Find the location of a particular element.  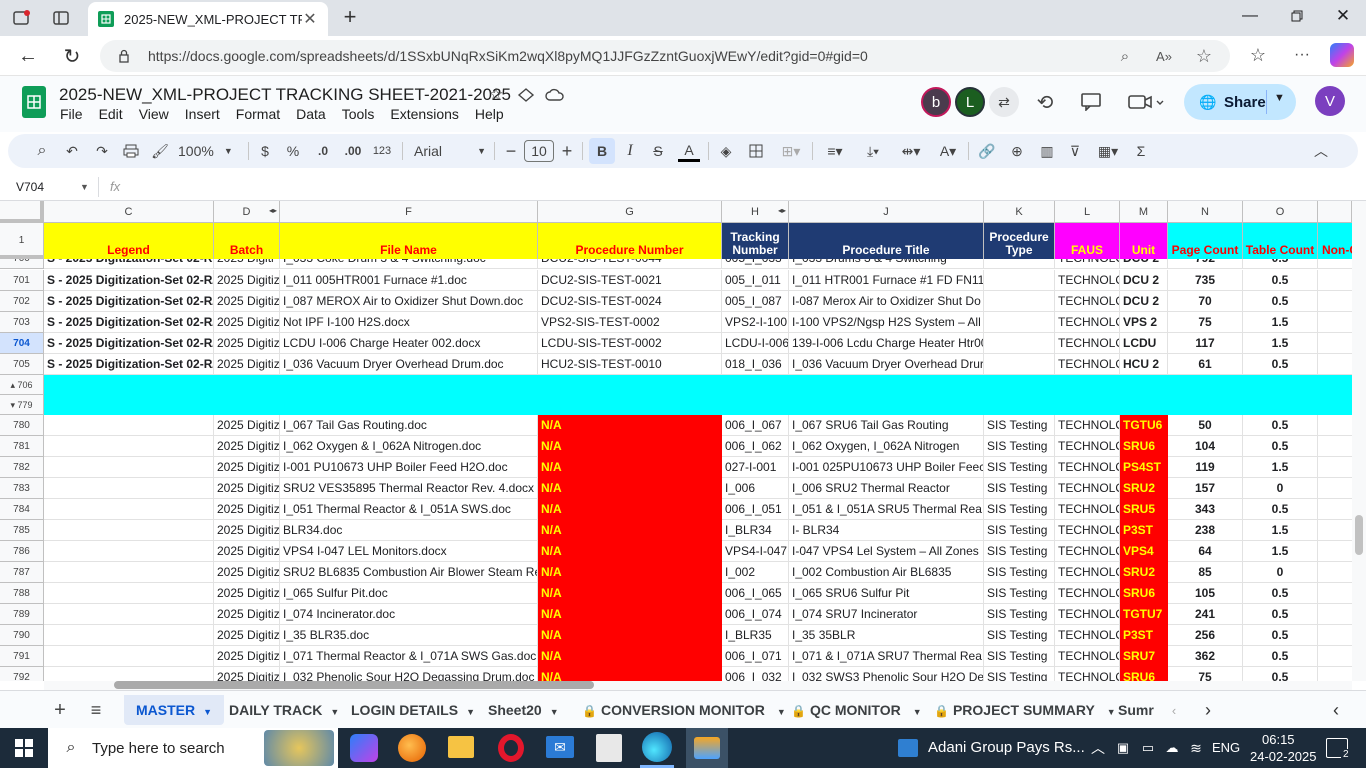

cell-file: I_033 Coke Drum 3 & 4 Switching.doc is located at coordinates (409, 264).